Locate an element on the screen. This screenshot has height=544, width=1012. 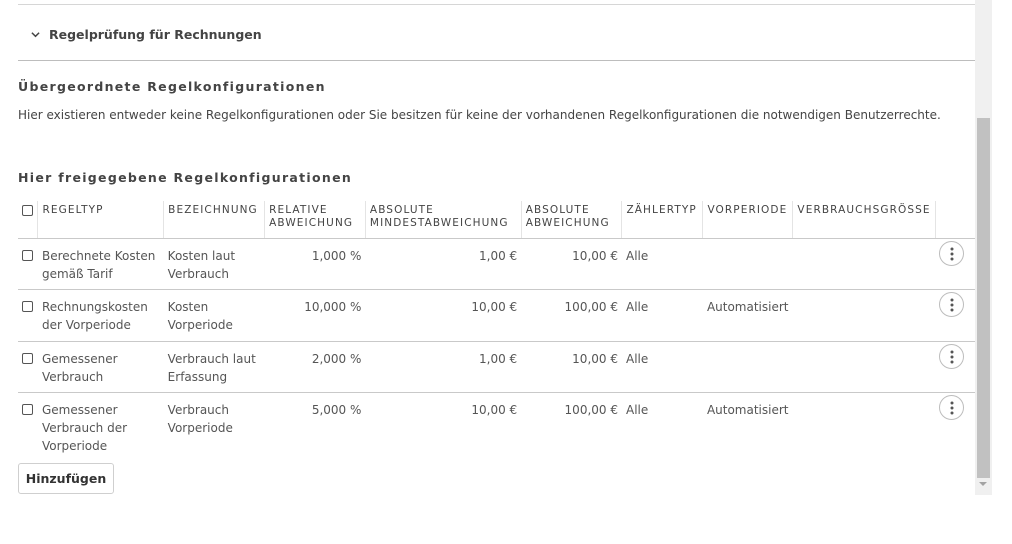
cell-regeltyp: Gemessener Verbrauch der Vorperiode is located at coordinates (84, 428).